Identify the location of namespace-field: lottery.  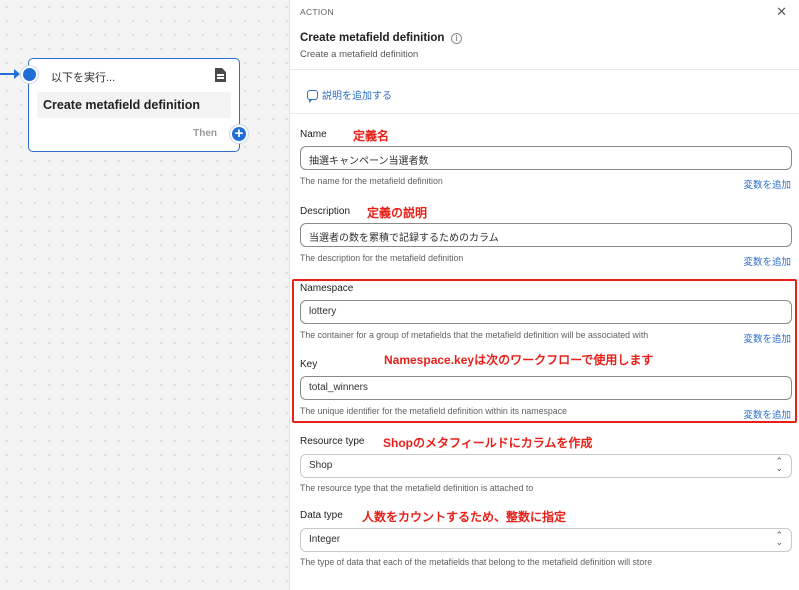
(546, 312).